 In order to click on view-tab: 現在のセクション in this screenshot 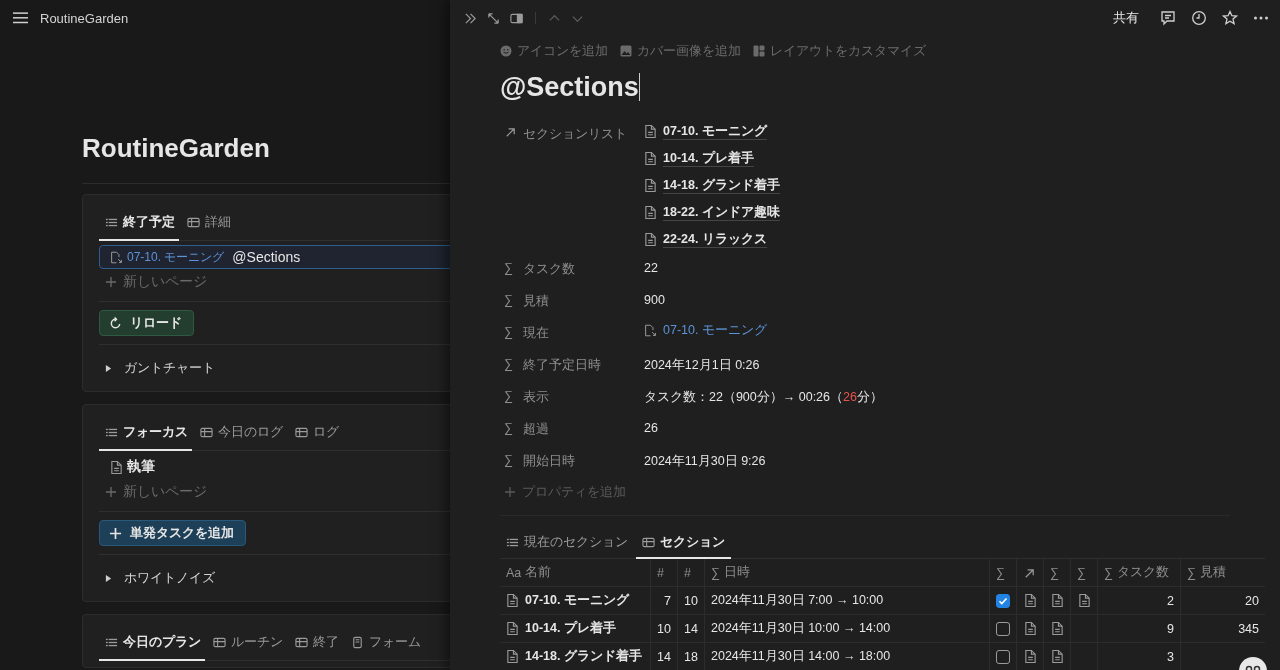, I will do `click(567, 542)`.